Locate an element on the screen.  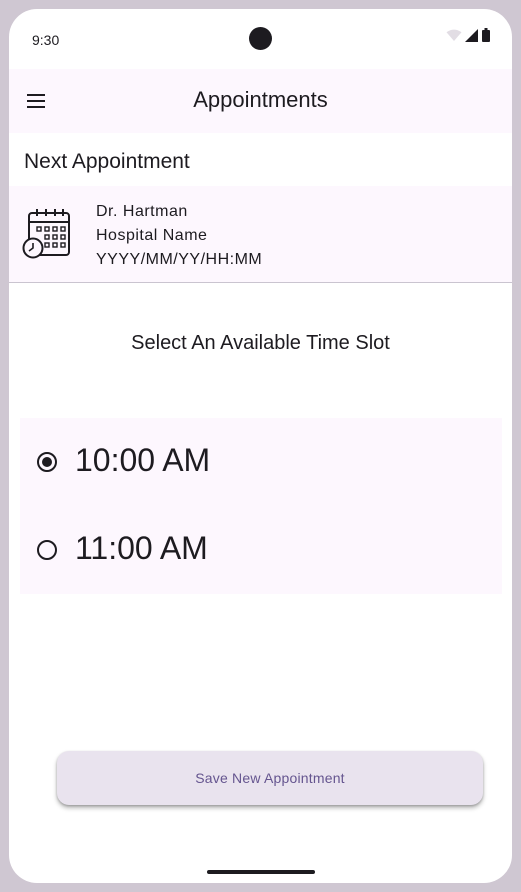
hospital-name: Hospital Name is located at coordinates (152, 235).